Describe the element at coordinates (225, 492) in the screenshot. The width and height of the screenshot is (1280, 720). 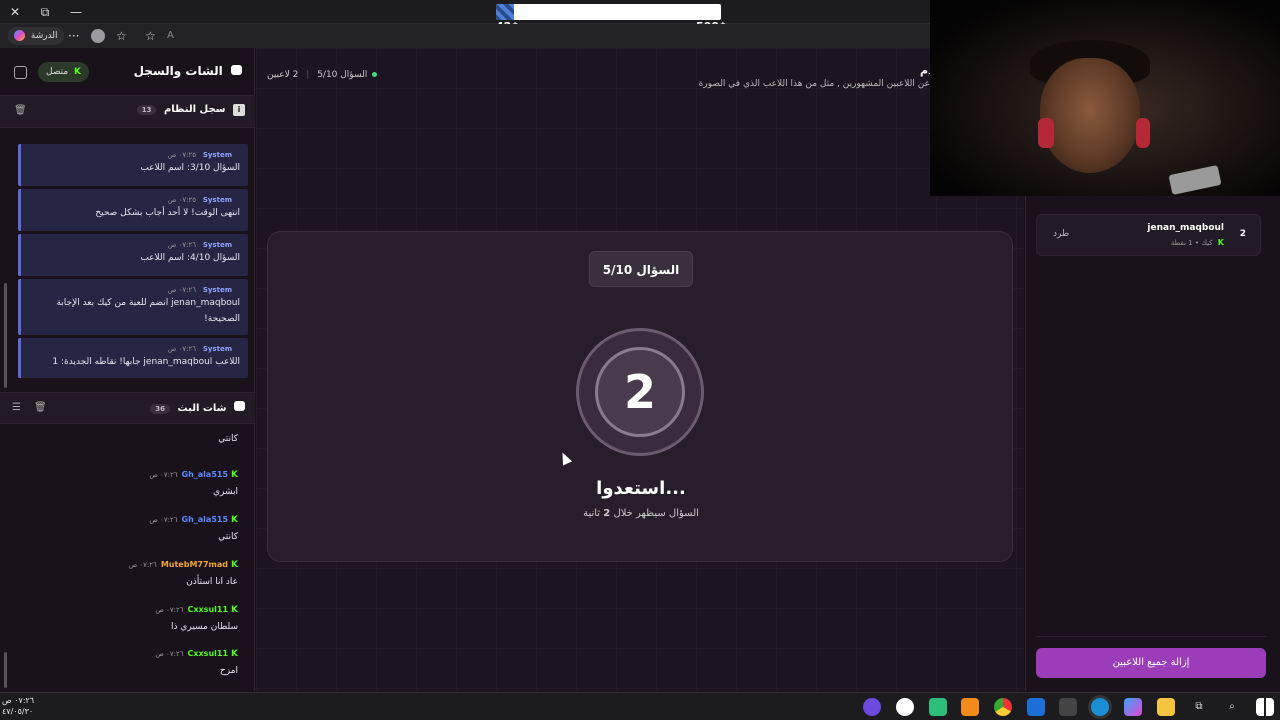
I see `chat-message-text: ابشري` at that location.